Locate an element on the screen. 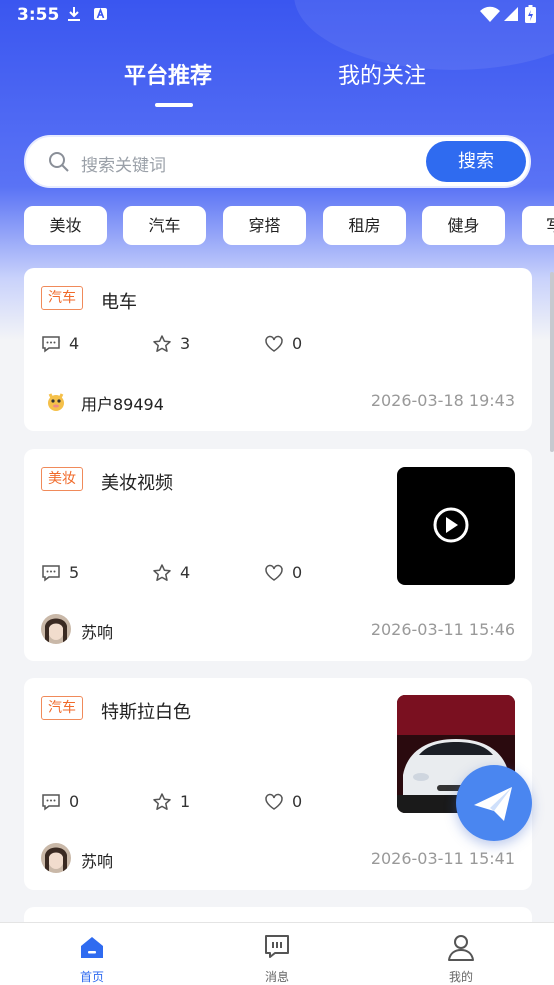 This screenshot has height=985, width=554. battery-icon is located at coordinates (530, 14).